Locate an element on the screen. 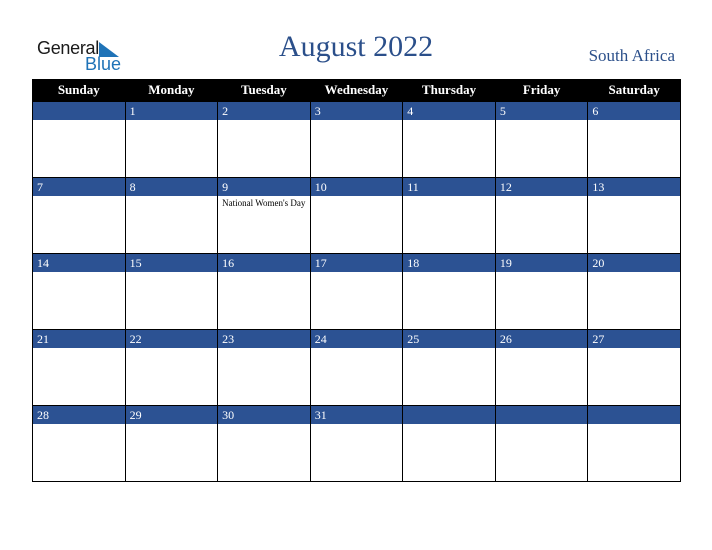  day-number: 20 is located at coordinates (634, 263).